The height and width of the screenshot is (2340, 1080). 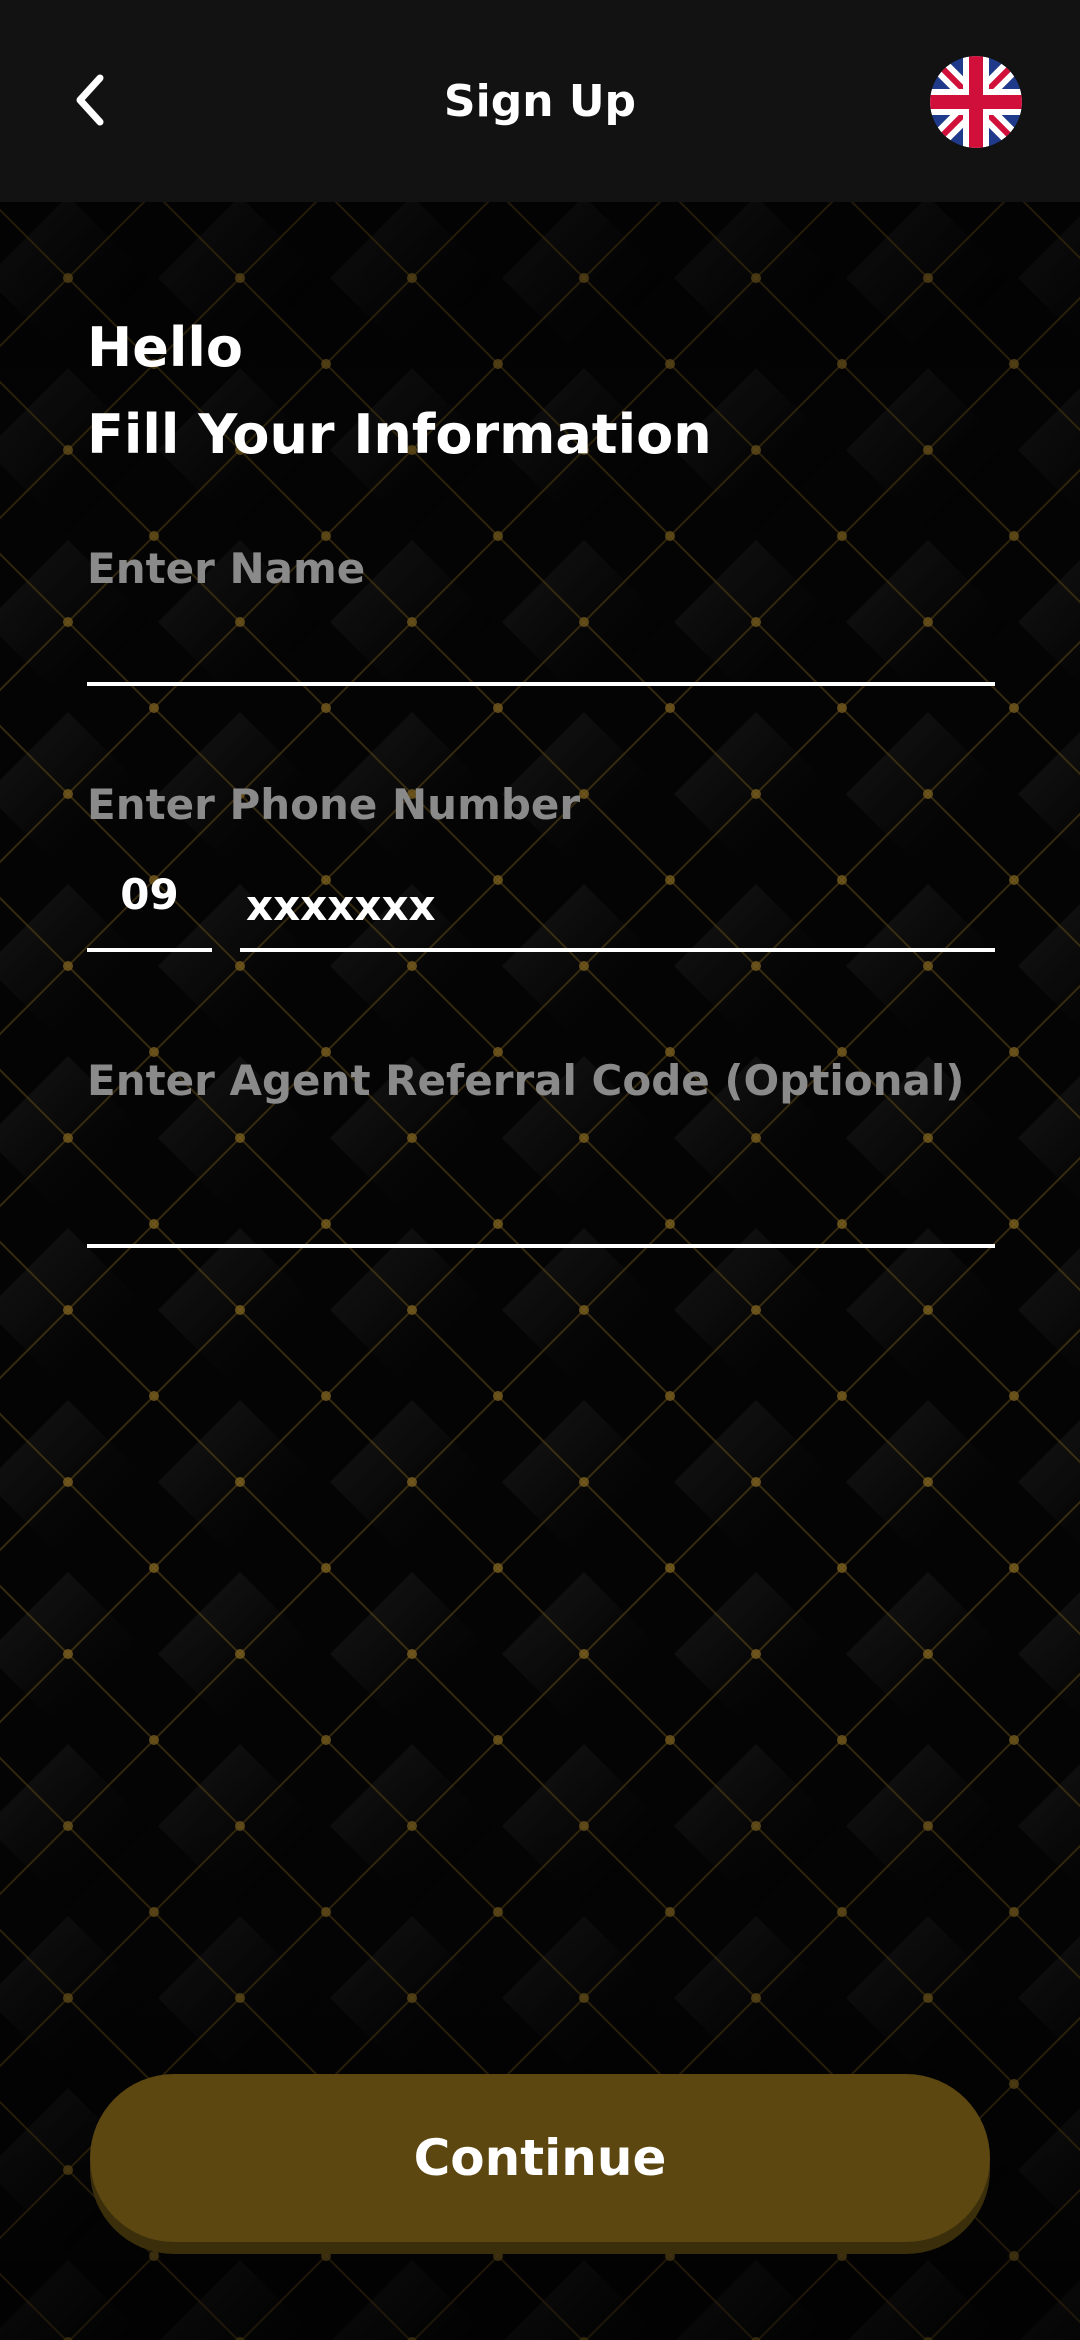 I want to click on language-selector, so click(x=976, y=102).